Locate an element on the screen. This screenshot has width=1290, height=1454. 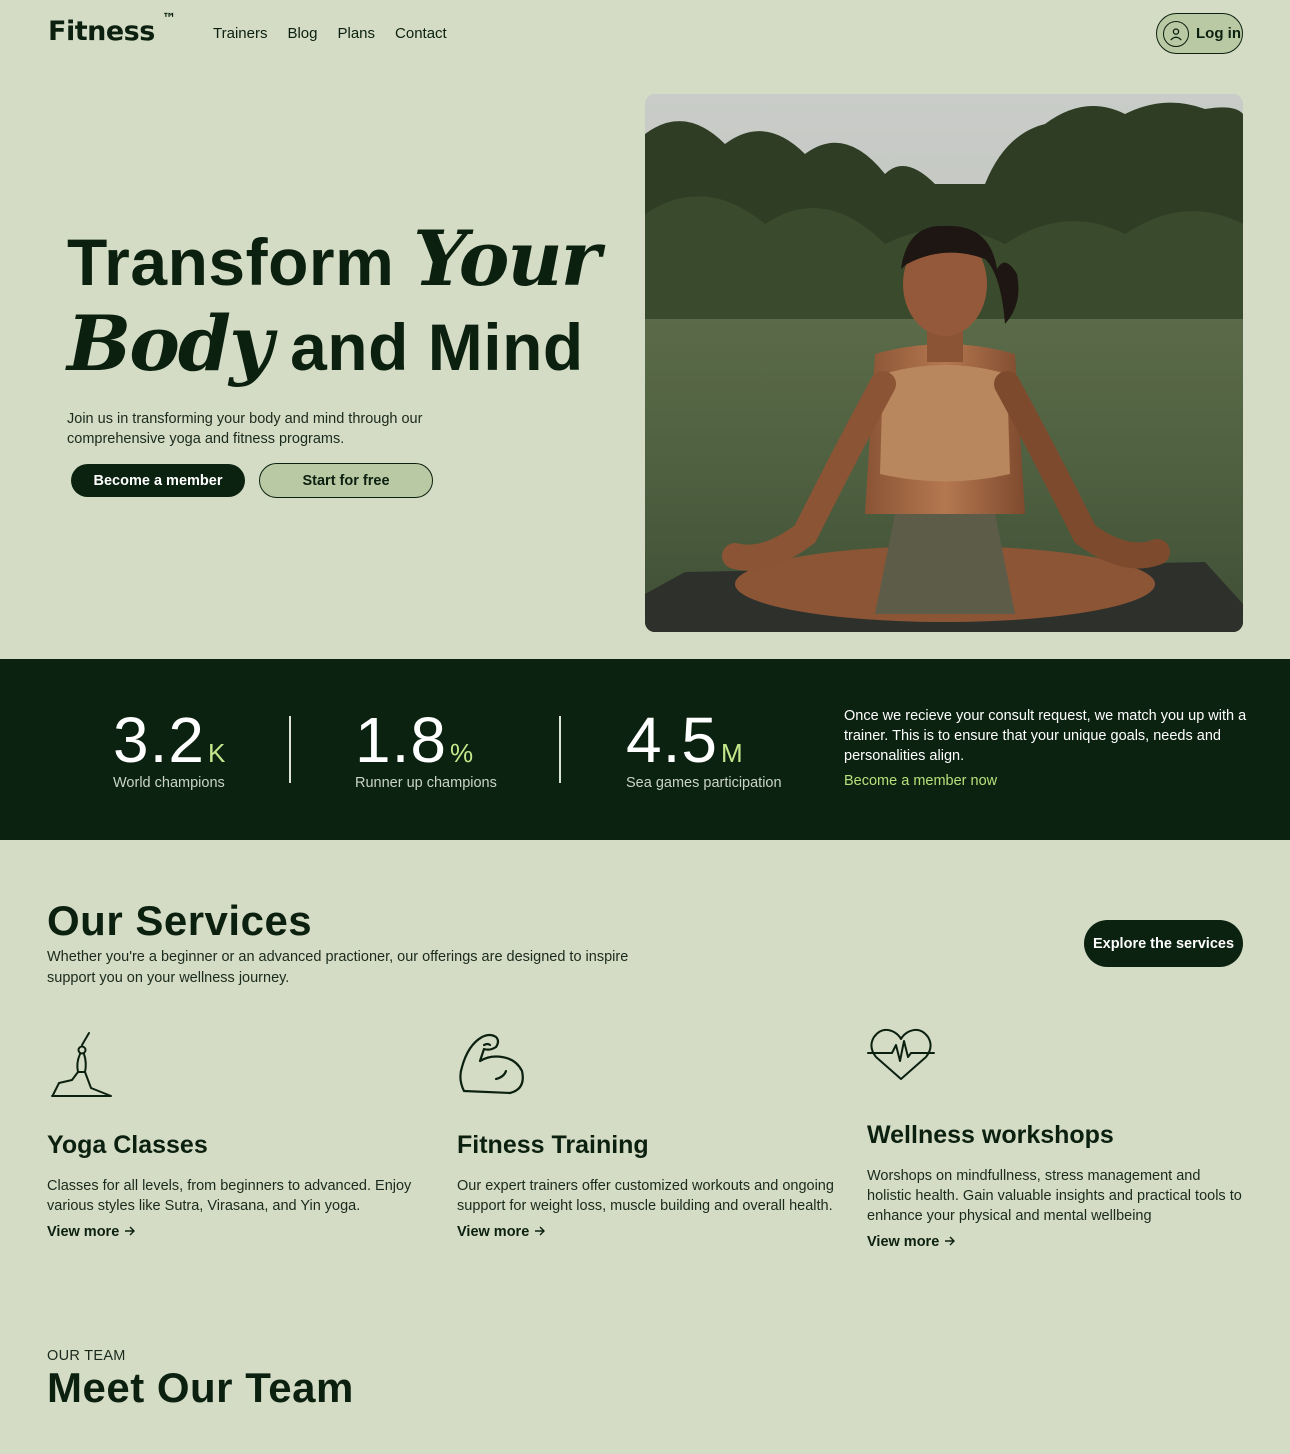
user-circle-icon is located at coordinates (1176, 33).